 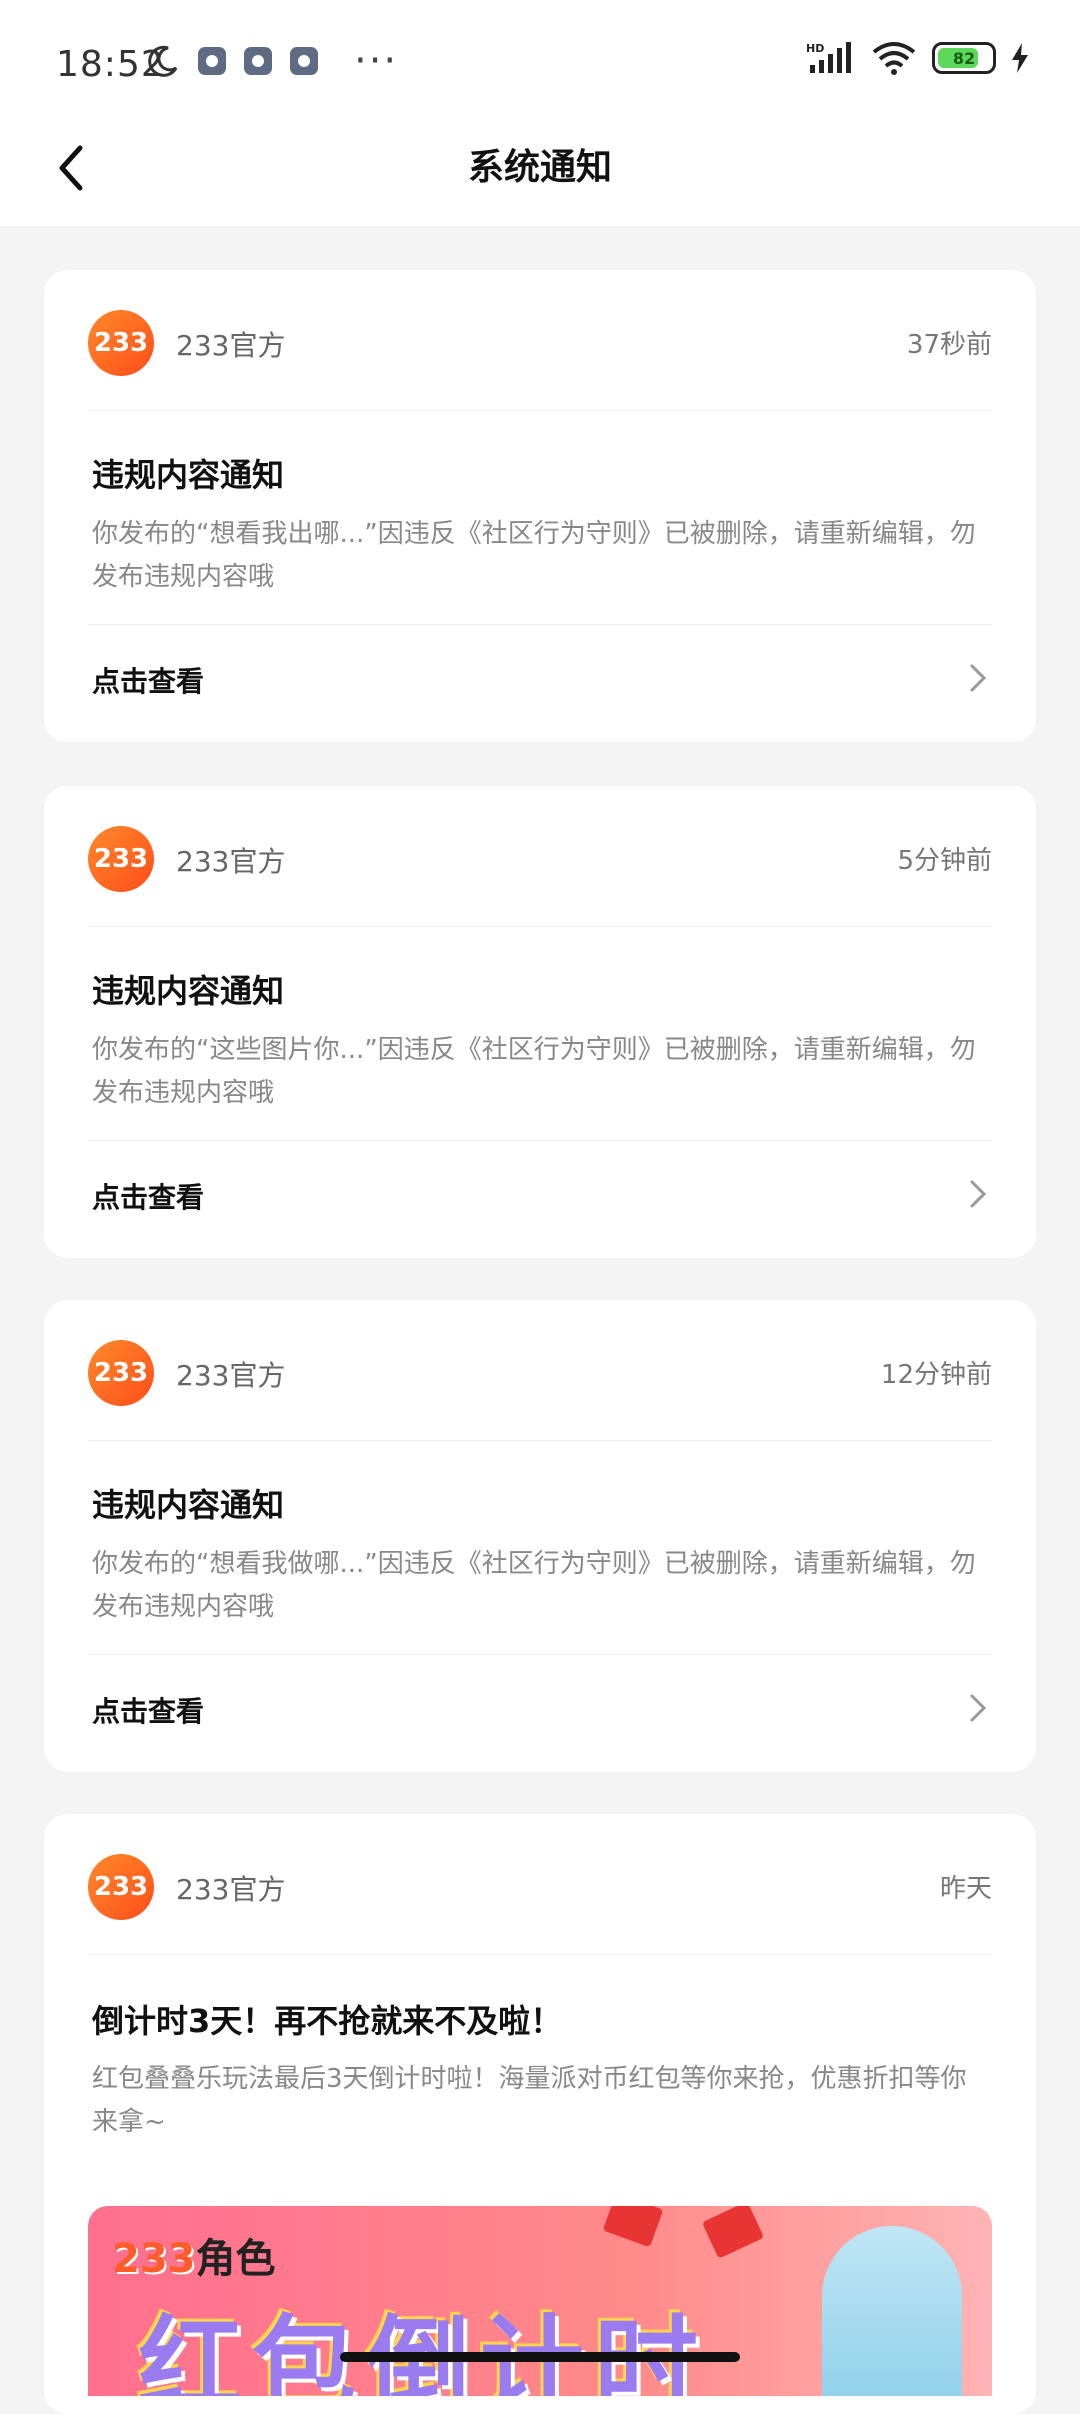 What do you see at coordinates (894, 58) in the screenshot?
I see `wifi-icon` at bounding box center [894, 58].